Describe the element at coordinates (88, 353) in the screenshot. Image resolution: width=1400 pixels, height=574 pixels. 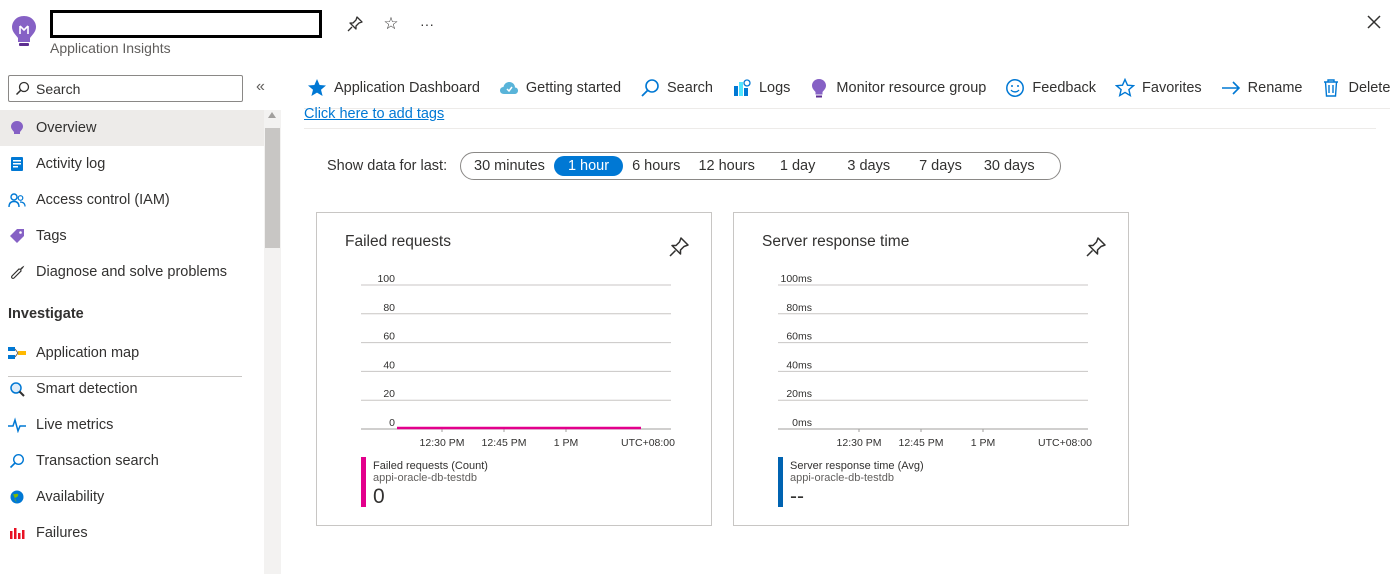
I see `sidebar-item-label: Application map` at that location.